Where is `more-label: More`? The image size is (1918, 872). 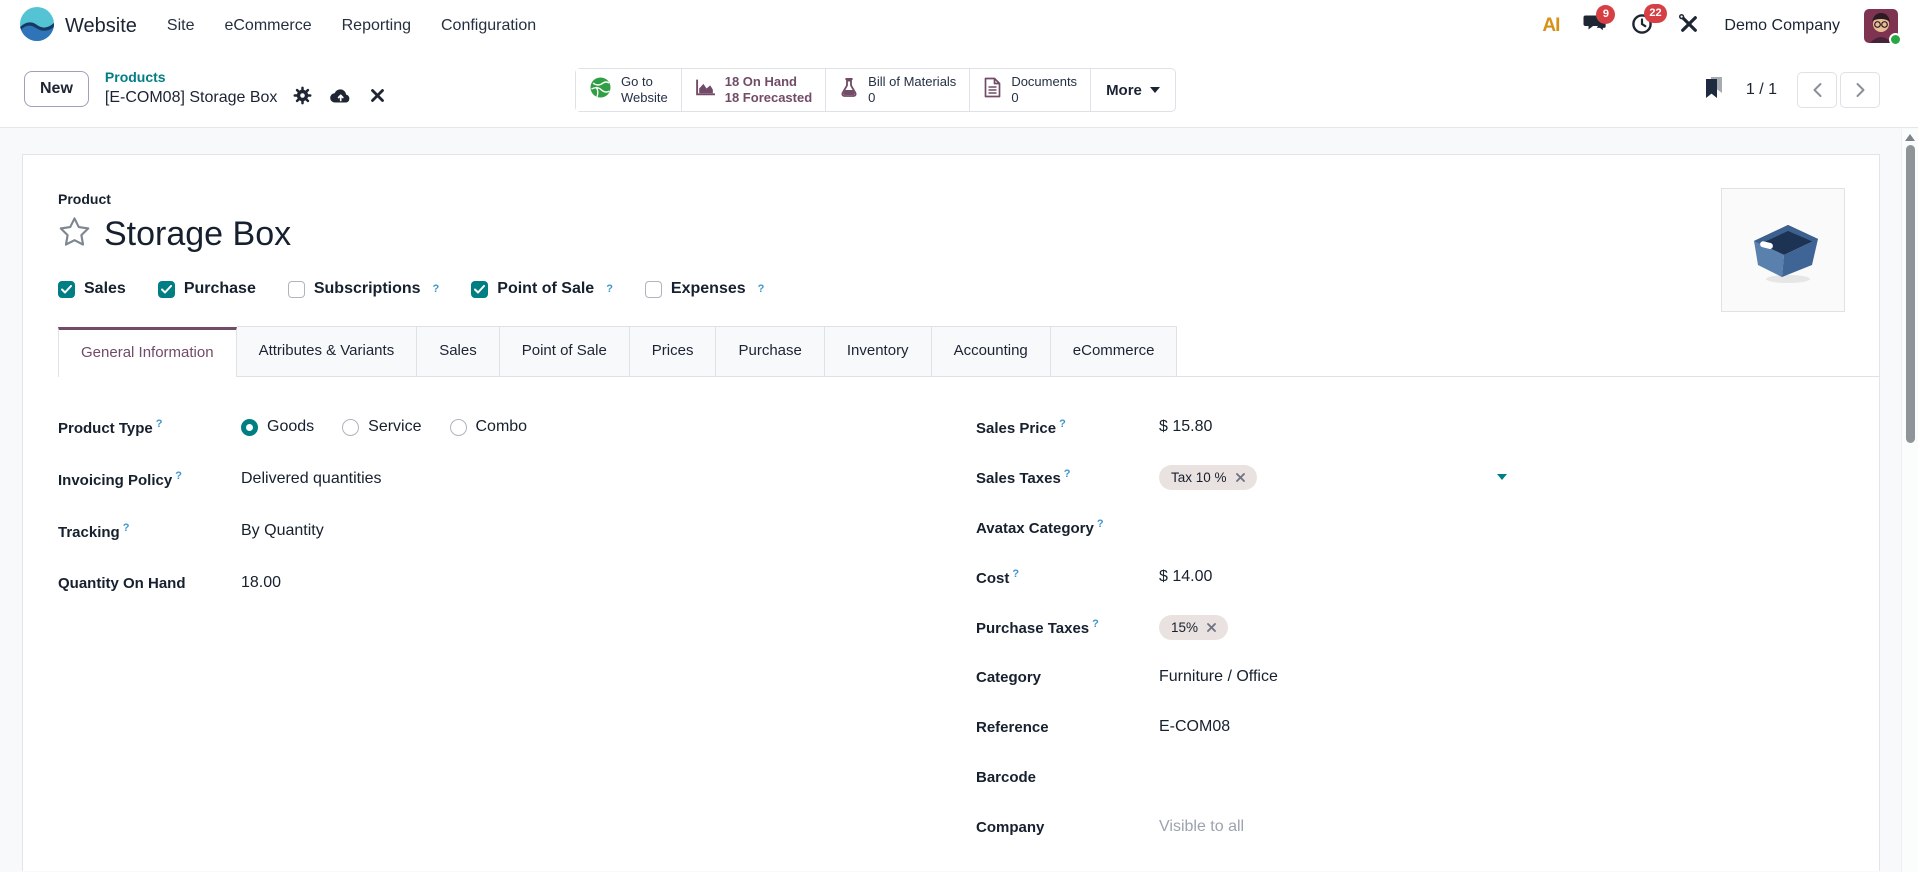 more-label: More is located at coordinates (1124, 90).